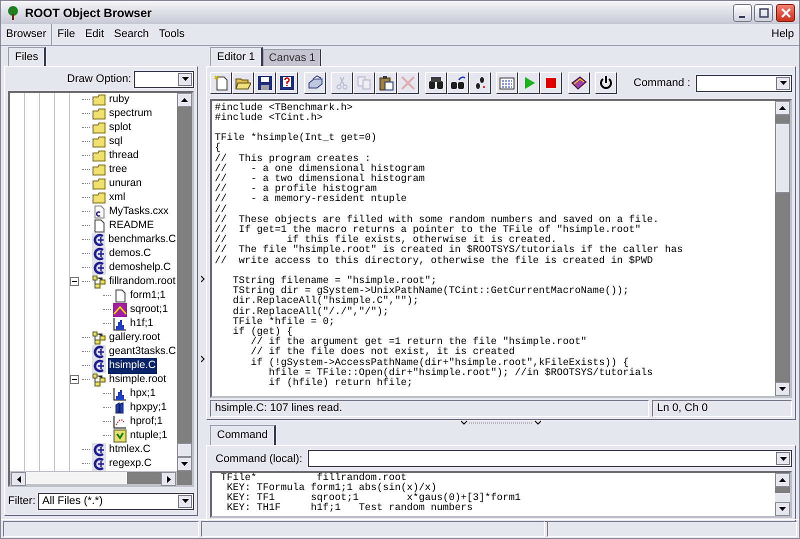 This screenshot has width=800, height=539. What do you see at coordinates (236, 56) in the screenshot?
I see `tab: Editor 1` at bounding box center [236, 56].